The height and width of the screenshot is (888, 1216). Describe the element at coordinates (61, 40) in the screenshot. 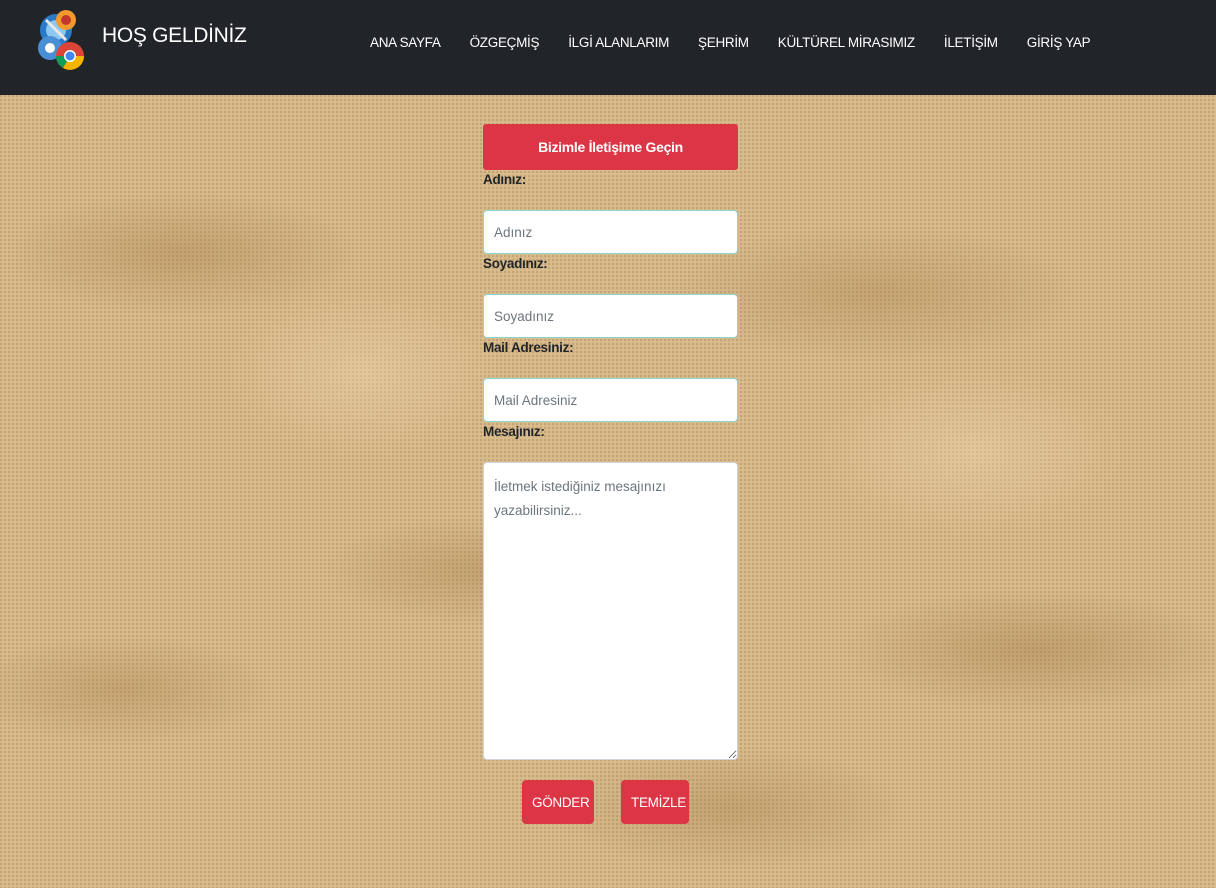

I see `browser-logos-icon` at that location.